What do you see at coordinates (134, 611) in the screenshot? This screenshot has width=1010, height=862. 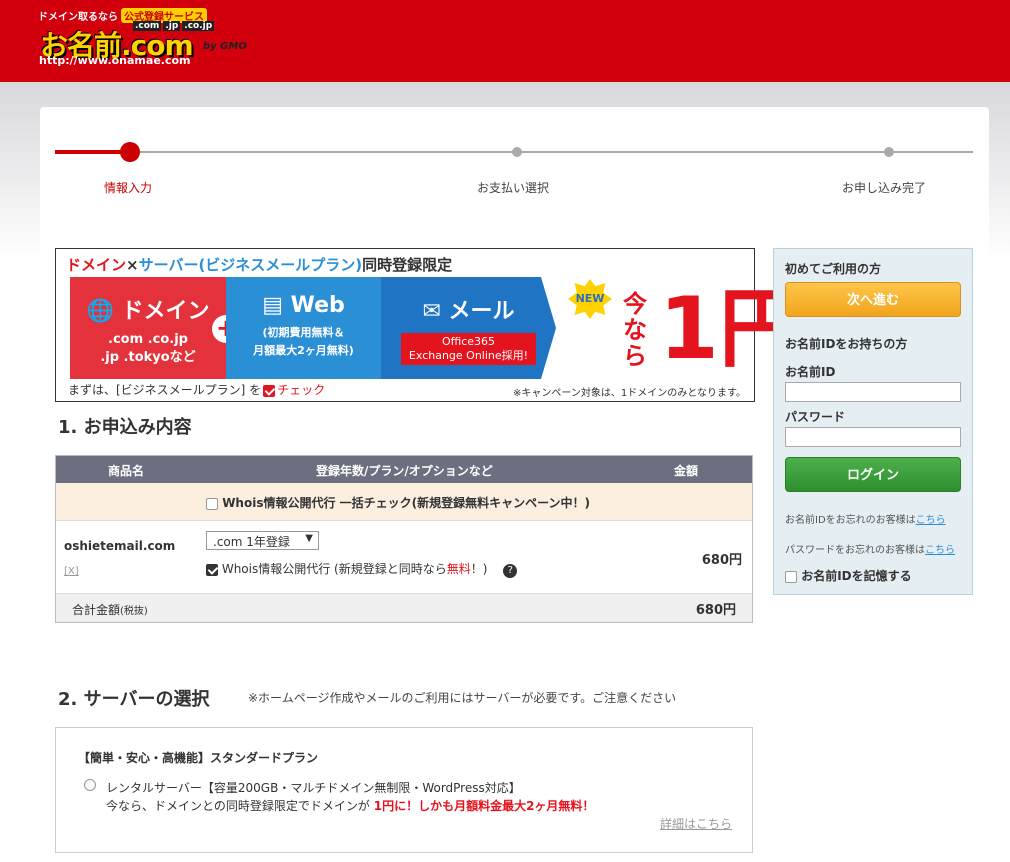 I see `total-tax: (税抜)` at bounding box center [134, 611].